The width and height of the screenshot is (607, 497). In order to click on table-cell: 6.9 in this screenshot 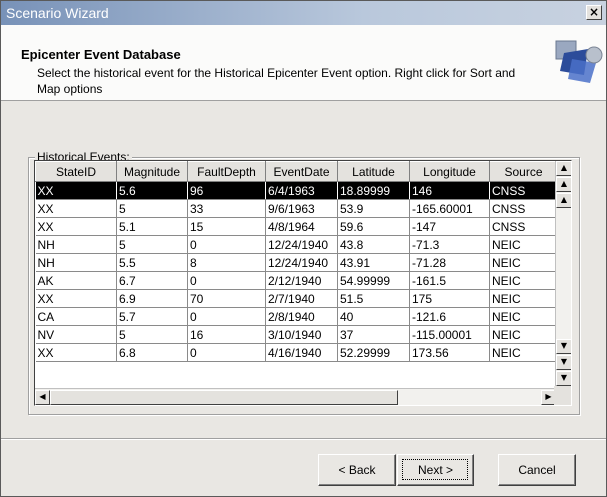, I will do `click(152, 298)`.